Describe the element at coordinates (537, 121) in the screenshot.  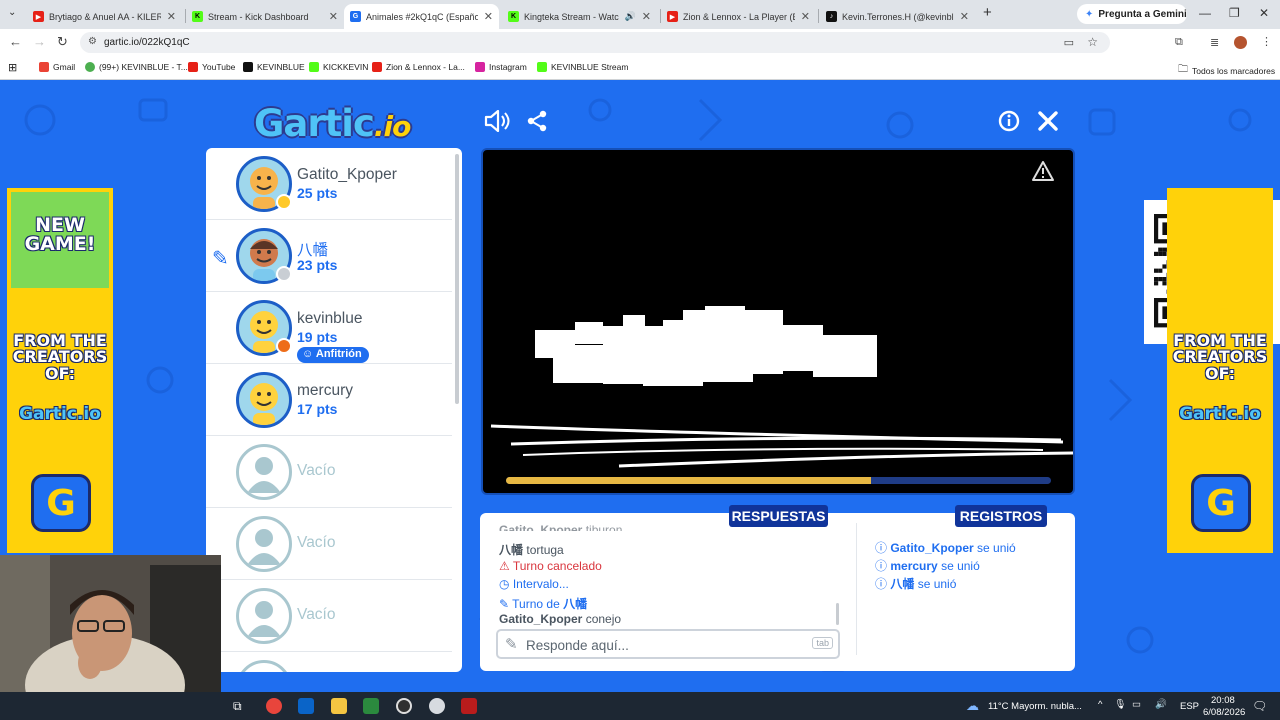
I see `share-icon` at that location.